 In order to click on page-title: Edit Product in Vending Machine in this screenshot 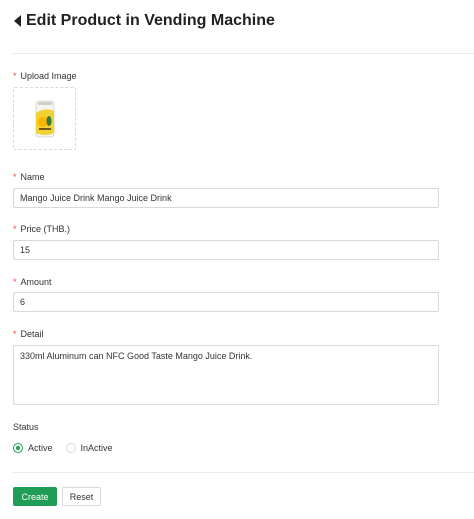, I will do `click(150, 20)`.